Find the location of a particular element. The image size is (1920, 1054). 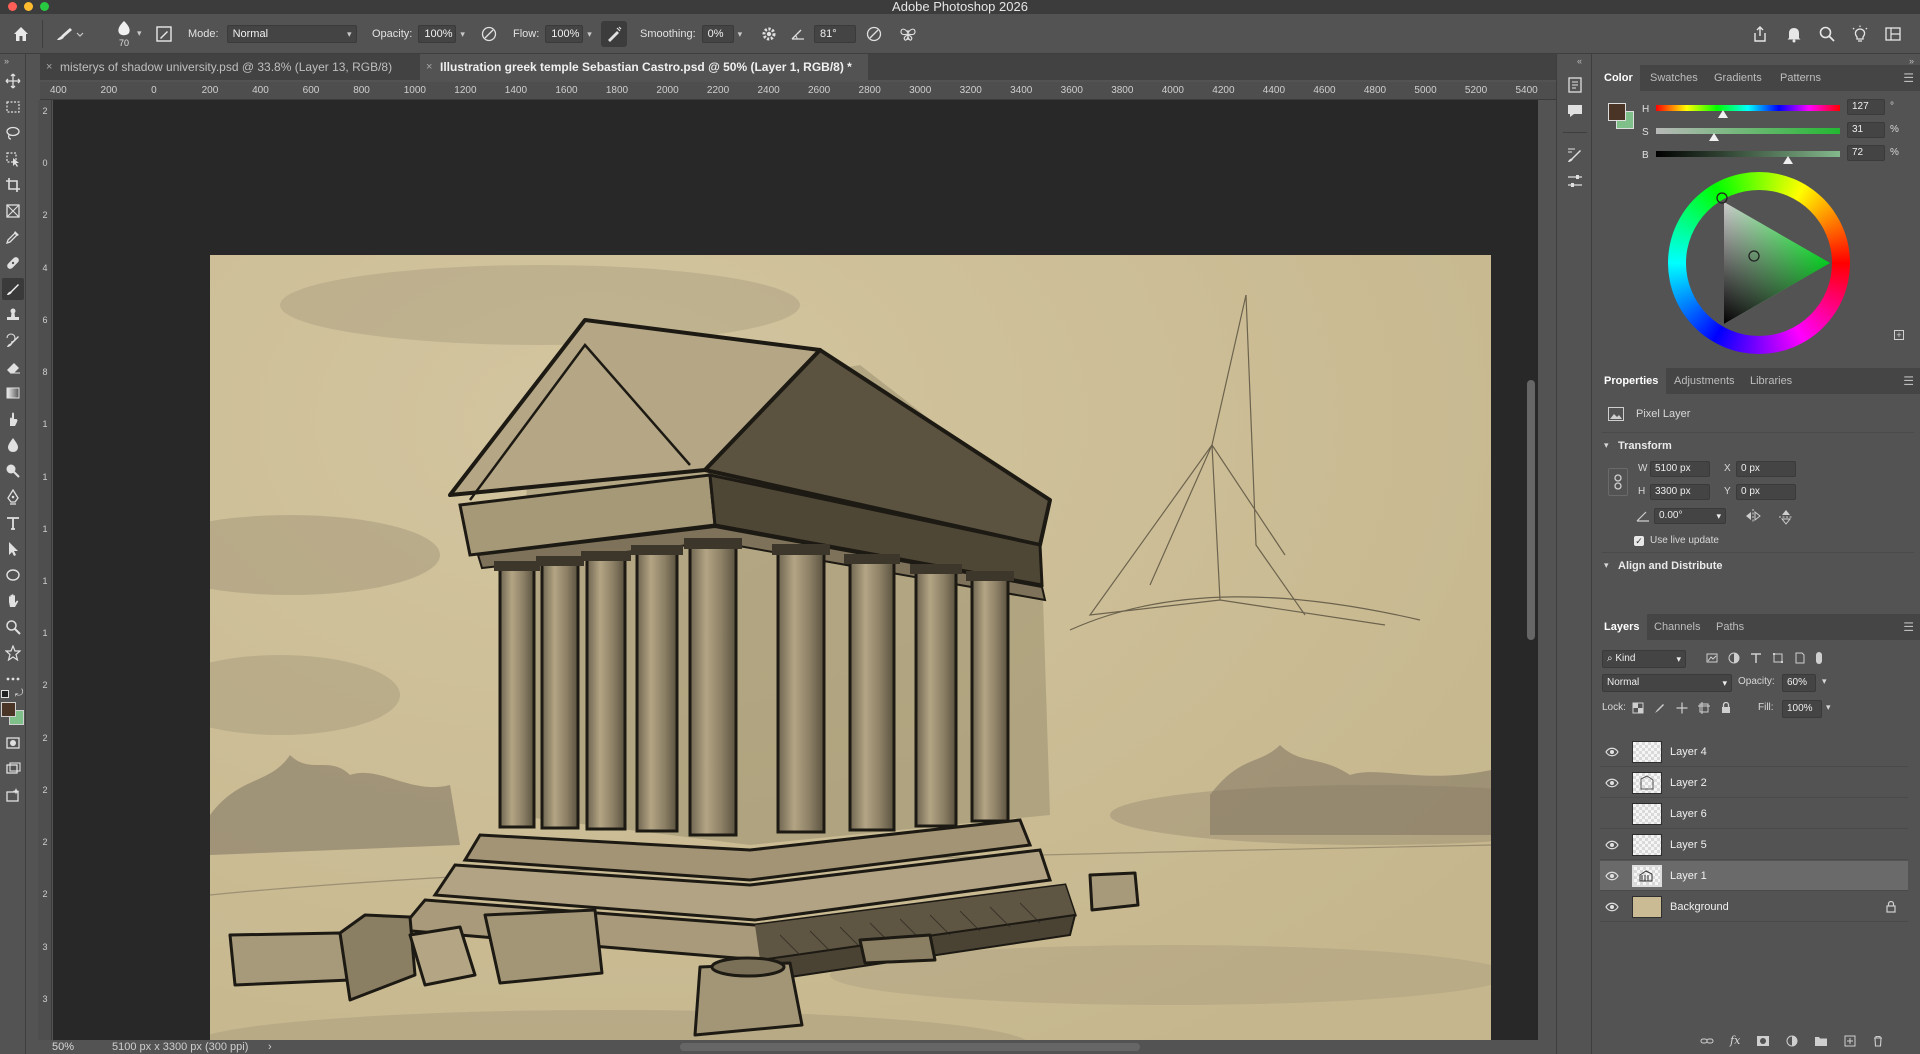

visibility-toggle-off is located at coordinates (1612, 814).